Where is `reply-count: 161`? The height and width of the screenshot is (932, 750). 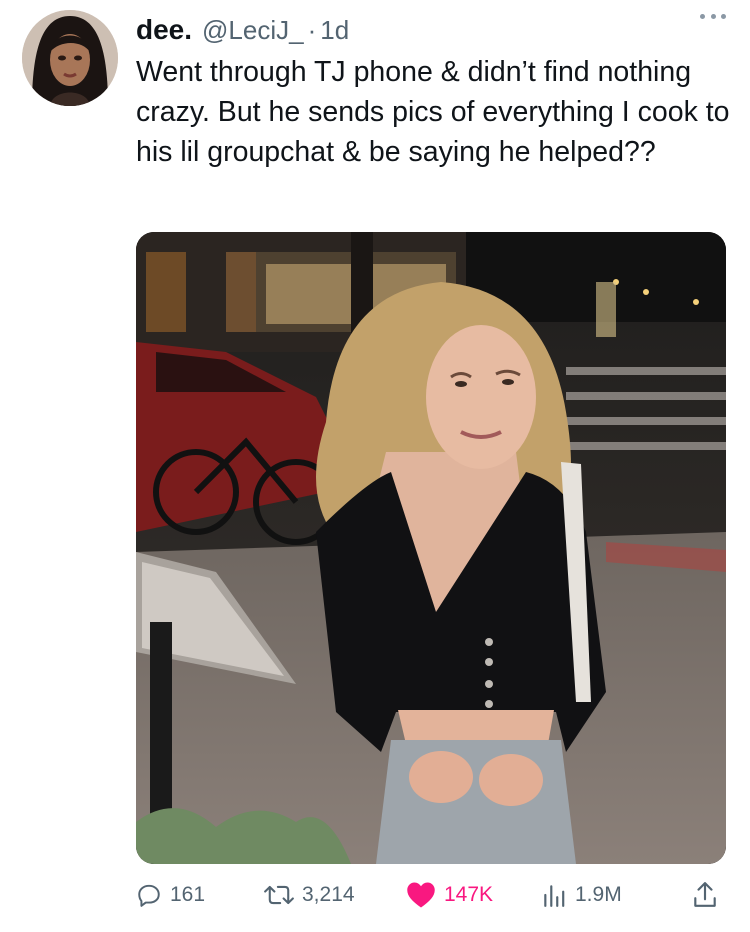
reply-count: 161 is located at coordinates (188, 894).